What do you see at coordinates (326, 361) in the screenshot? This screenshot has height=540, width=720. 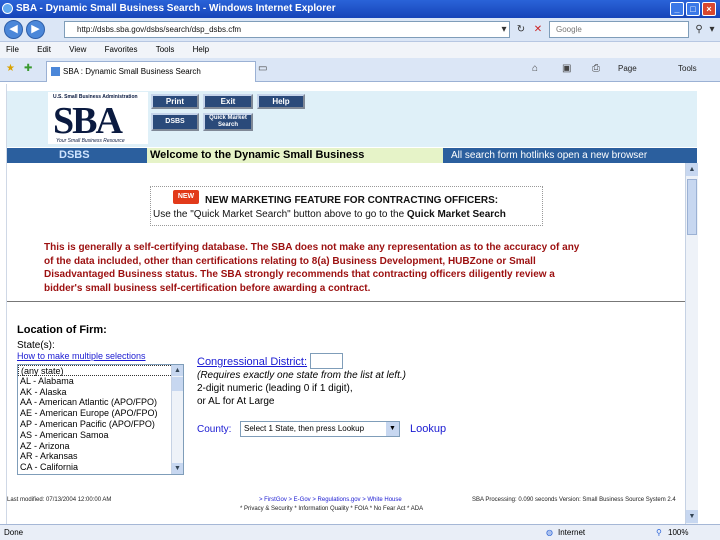 I see `congressional-district-input` at bounding box center [326, 361].